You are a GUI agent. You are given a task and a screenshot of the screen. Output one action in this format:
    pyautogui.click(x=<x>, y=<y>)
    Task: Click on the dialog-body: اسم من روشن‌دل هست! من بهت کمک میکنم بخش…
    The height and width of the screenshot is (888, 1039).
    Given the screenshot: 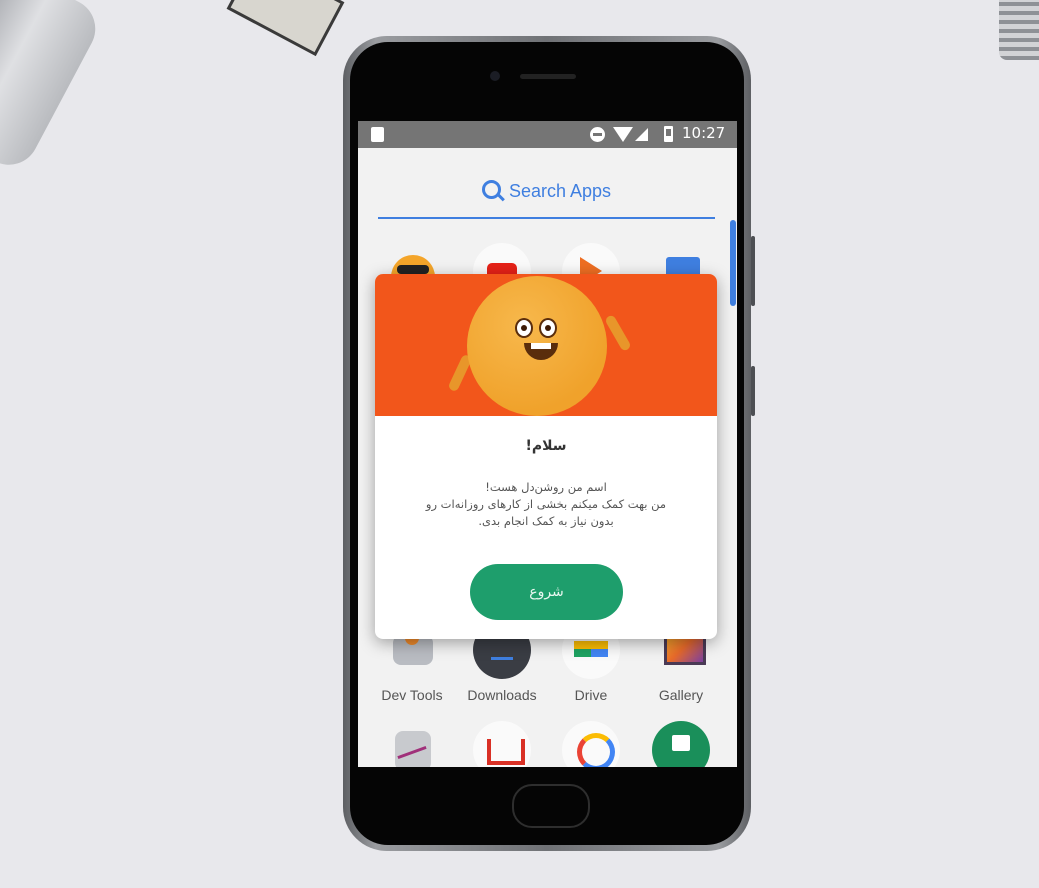 What is the action you would take?
    pyautogui.click(x=546, y=504)
    